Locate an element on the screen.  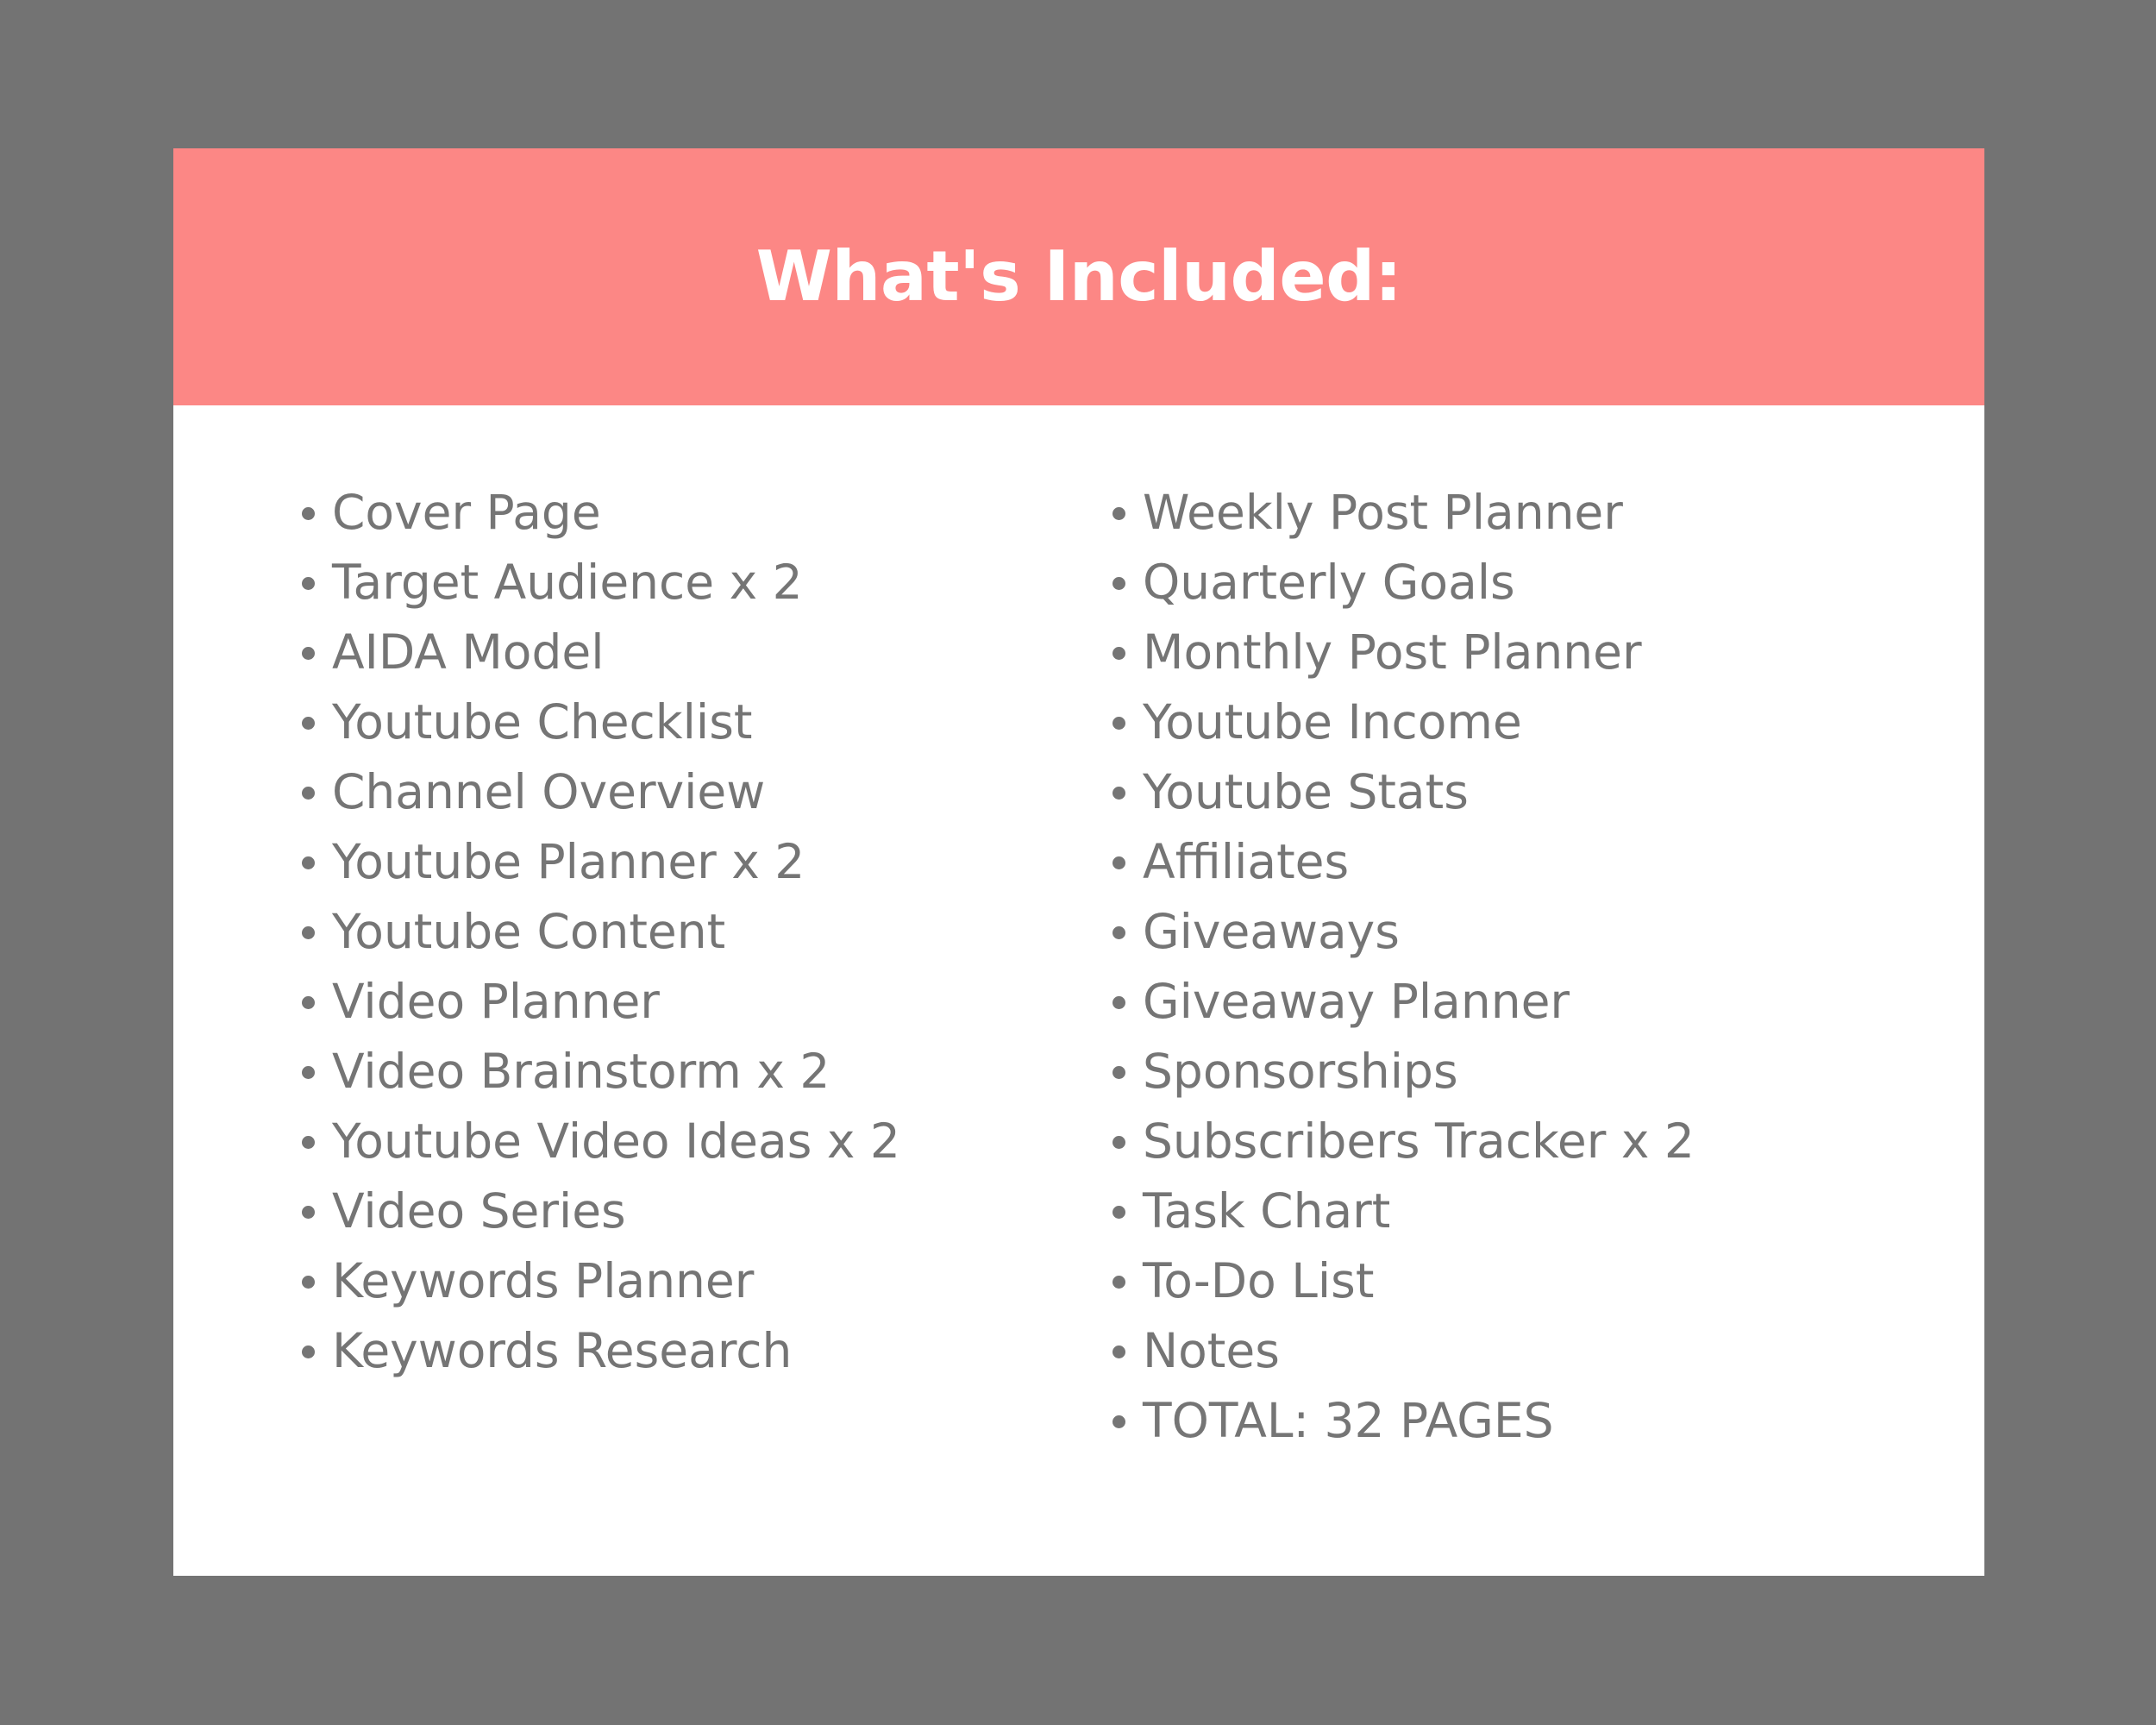
list-item-label: To-Do List is located at coordinates (1259, 1280).